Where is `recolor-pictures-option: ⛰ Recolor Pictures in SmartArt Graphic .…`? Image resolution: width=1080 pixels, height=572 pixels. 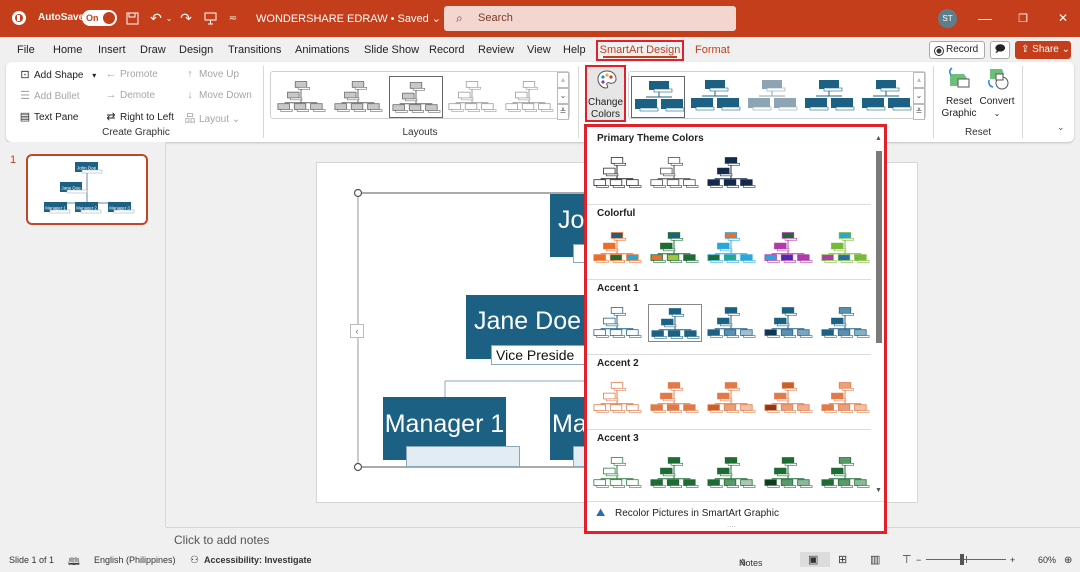
recolor-pictures-option: ⛰ Recolor Pictures in SmartArt Graphic .… is located at coordinates (735, 516).